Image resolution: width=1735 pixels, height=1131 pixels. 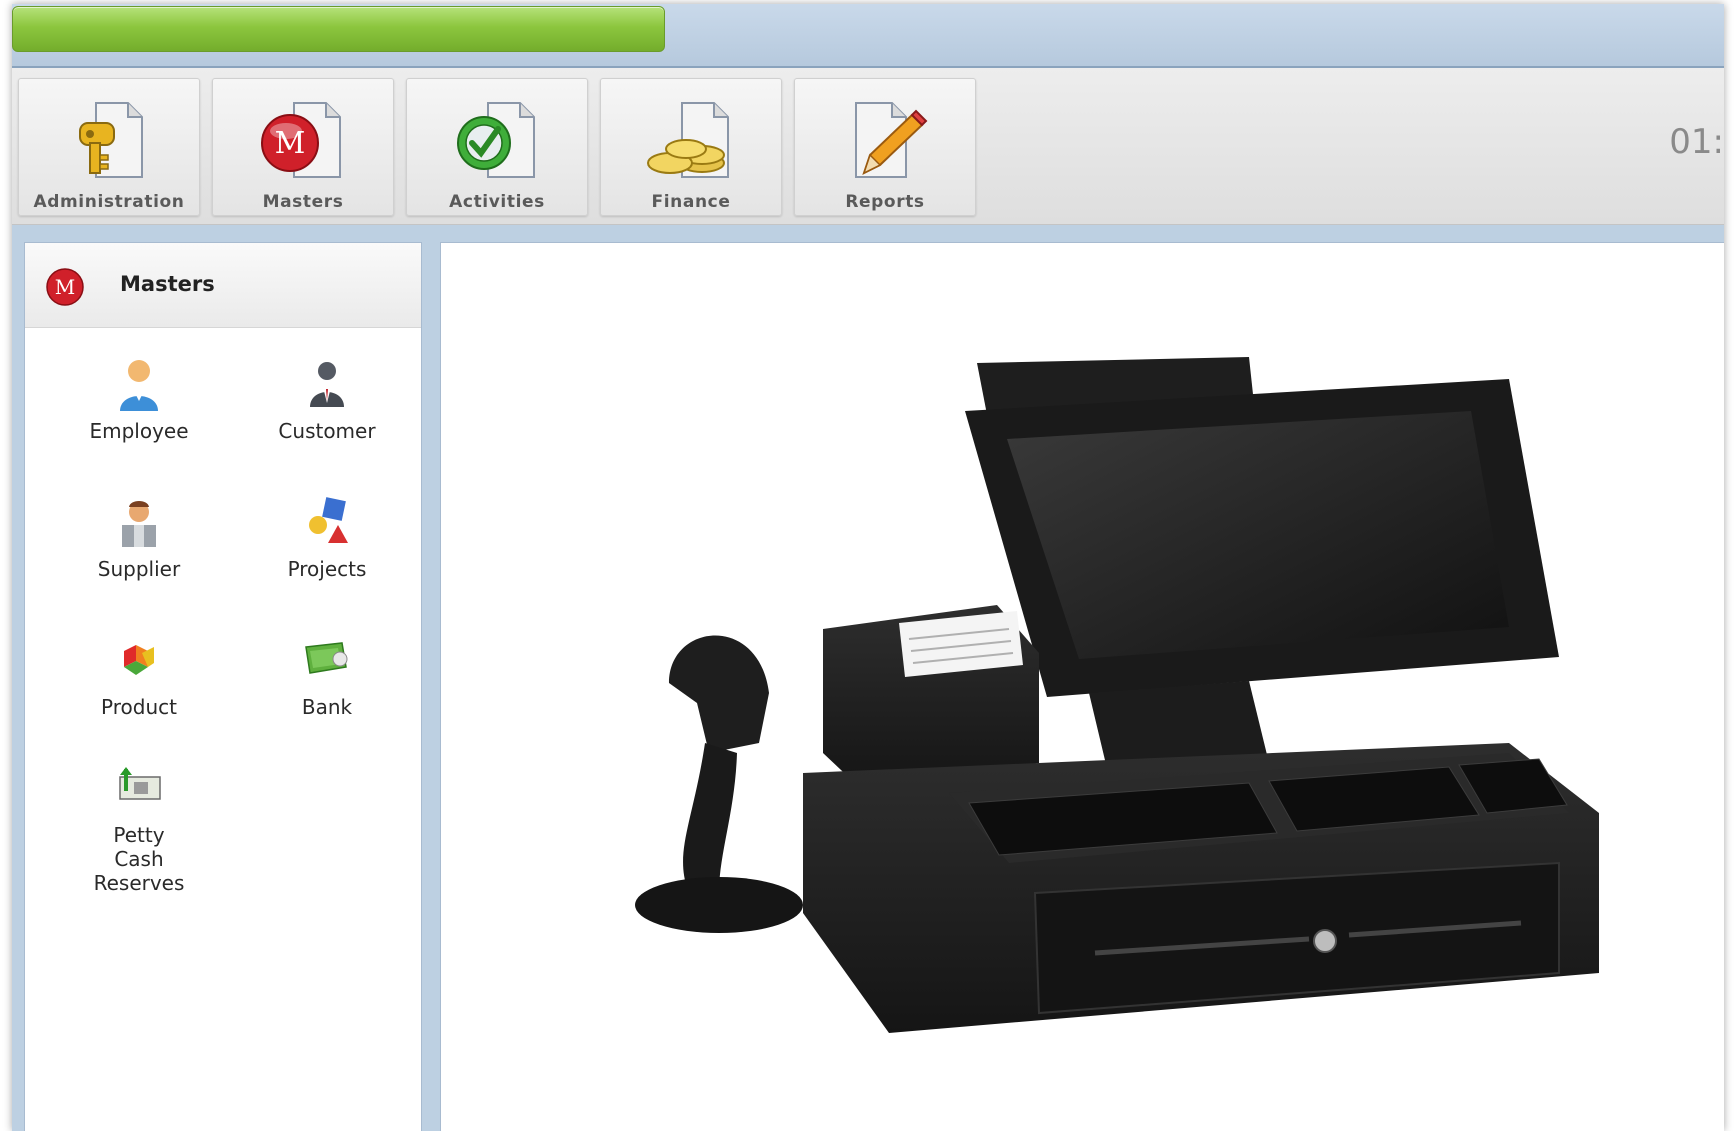 What do you see at coordinates (496, 140) in the screenshot?
I see `checkmark-document-icon` at bounding box center [496, 140].